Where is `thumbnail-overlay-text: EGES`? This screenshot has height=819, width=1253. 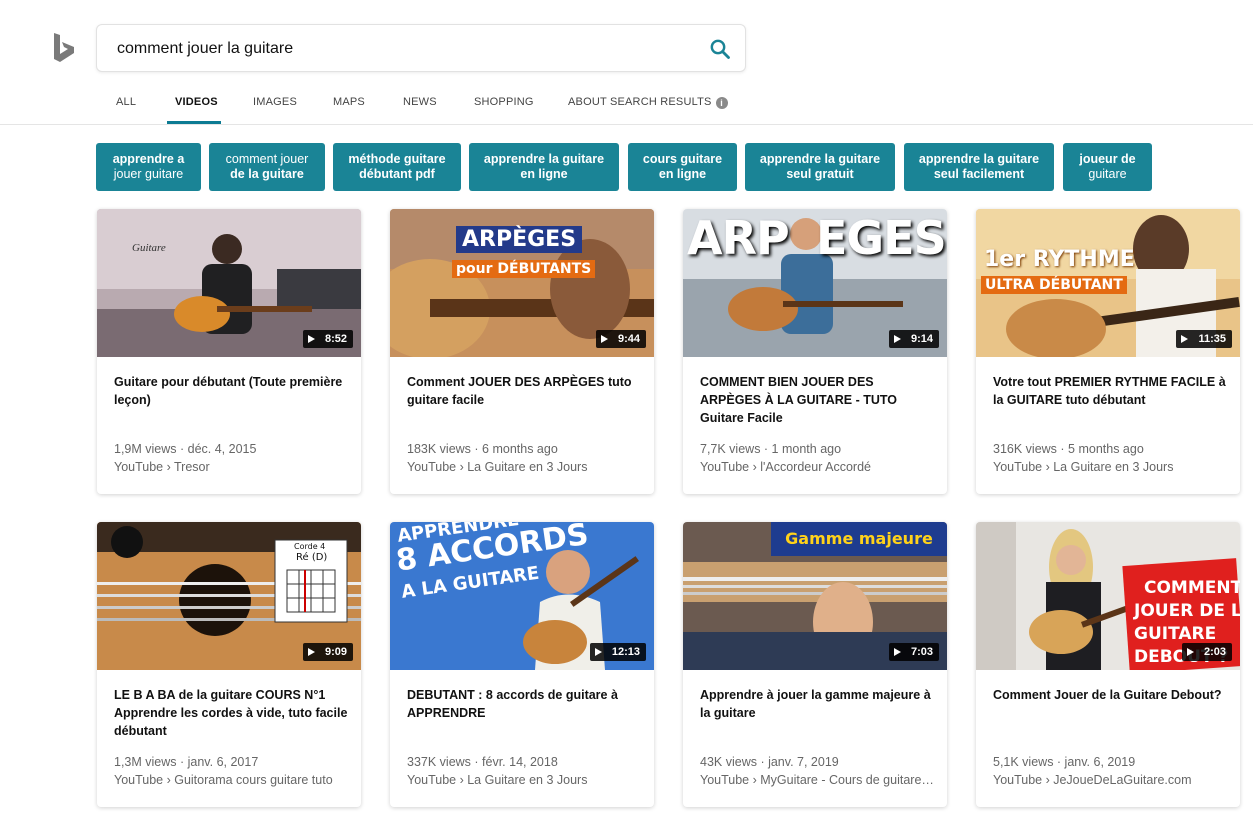
thumbnail-overlay-text: EGES is located at coordinates (881, 238).